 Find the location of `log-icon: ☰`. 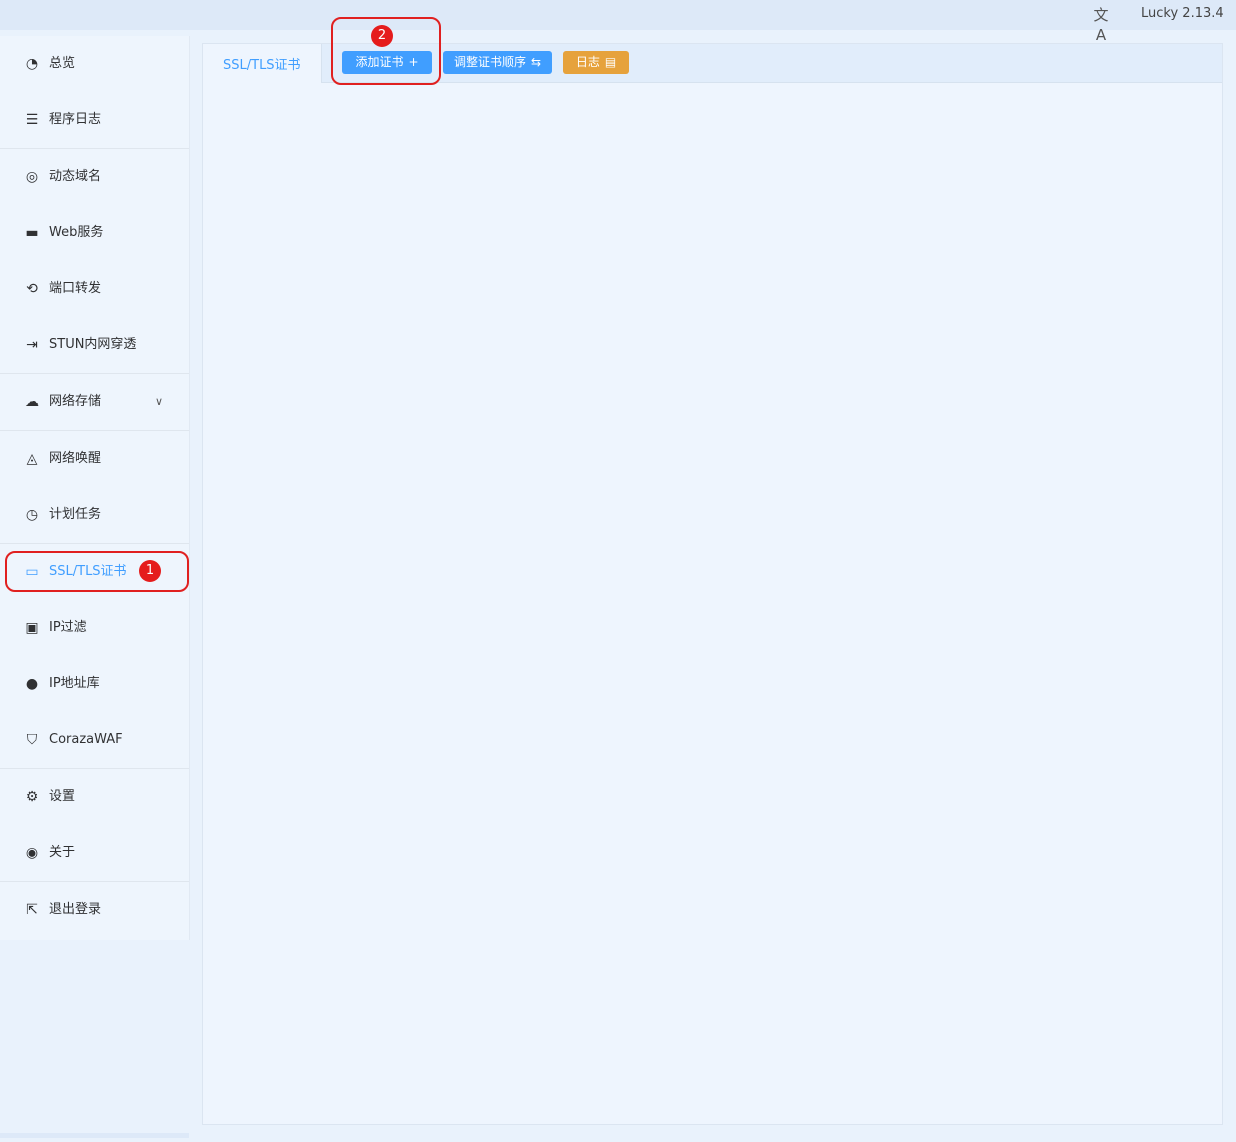

log-icon: ☰ is located at coordinates (32, 120).